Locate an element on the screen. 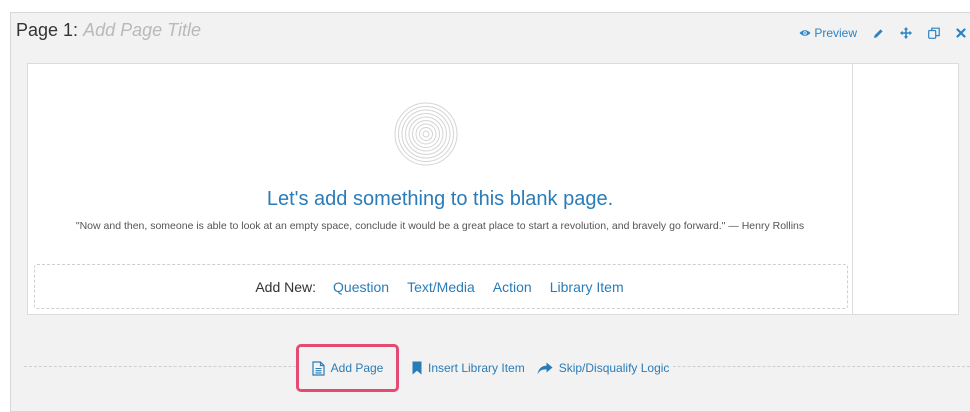  preview-label: Preview is located at coordinates (835, 33).